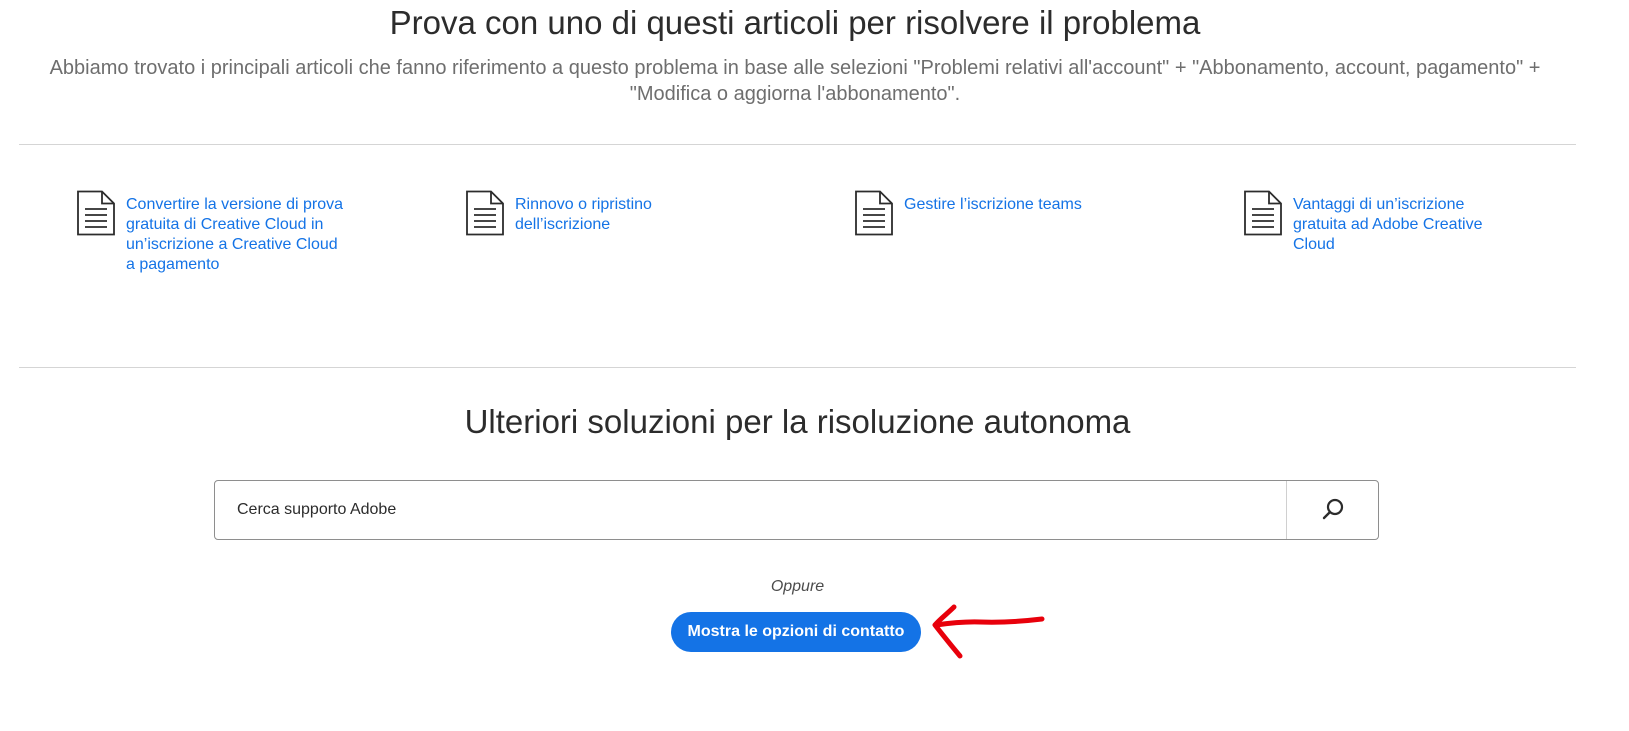  I want to click on article-link: Gestire l’iscrizione teams, so click(1024, 205).